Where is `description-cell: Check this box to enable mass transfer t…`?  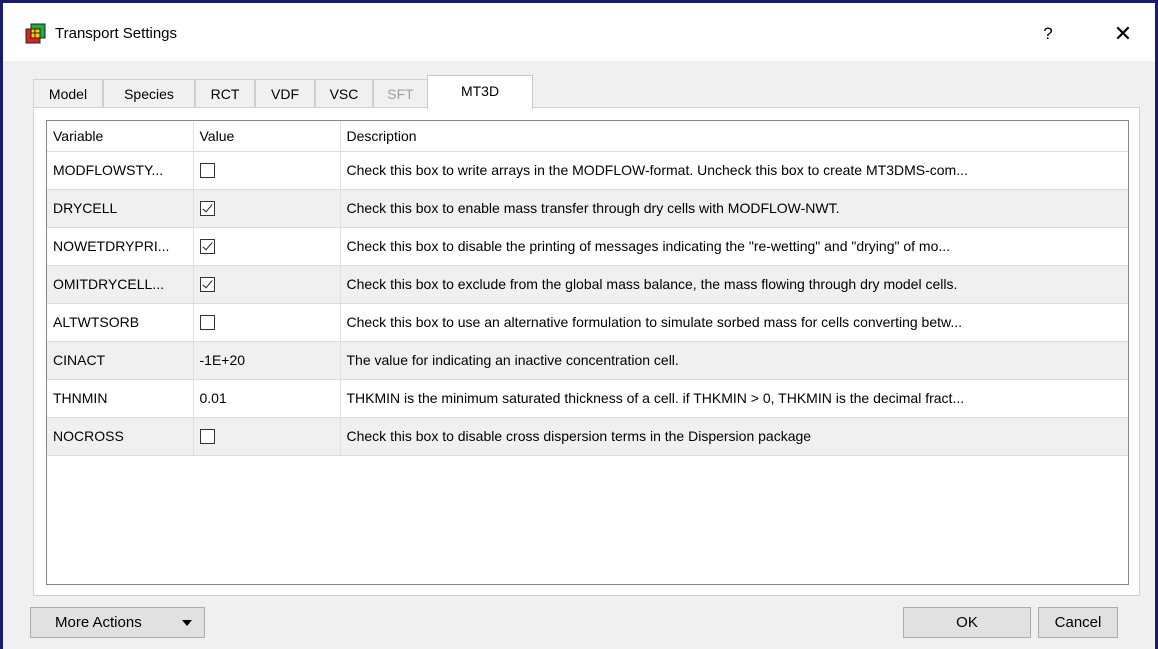 description-cell: Check this box to enable mass transfer t… is located at coordinates (734, 208).